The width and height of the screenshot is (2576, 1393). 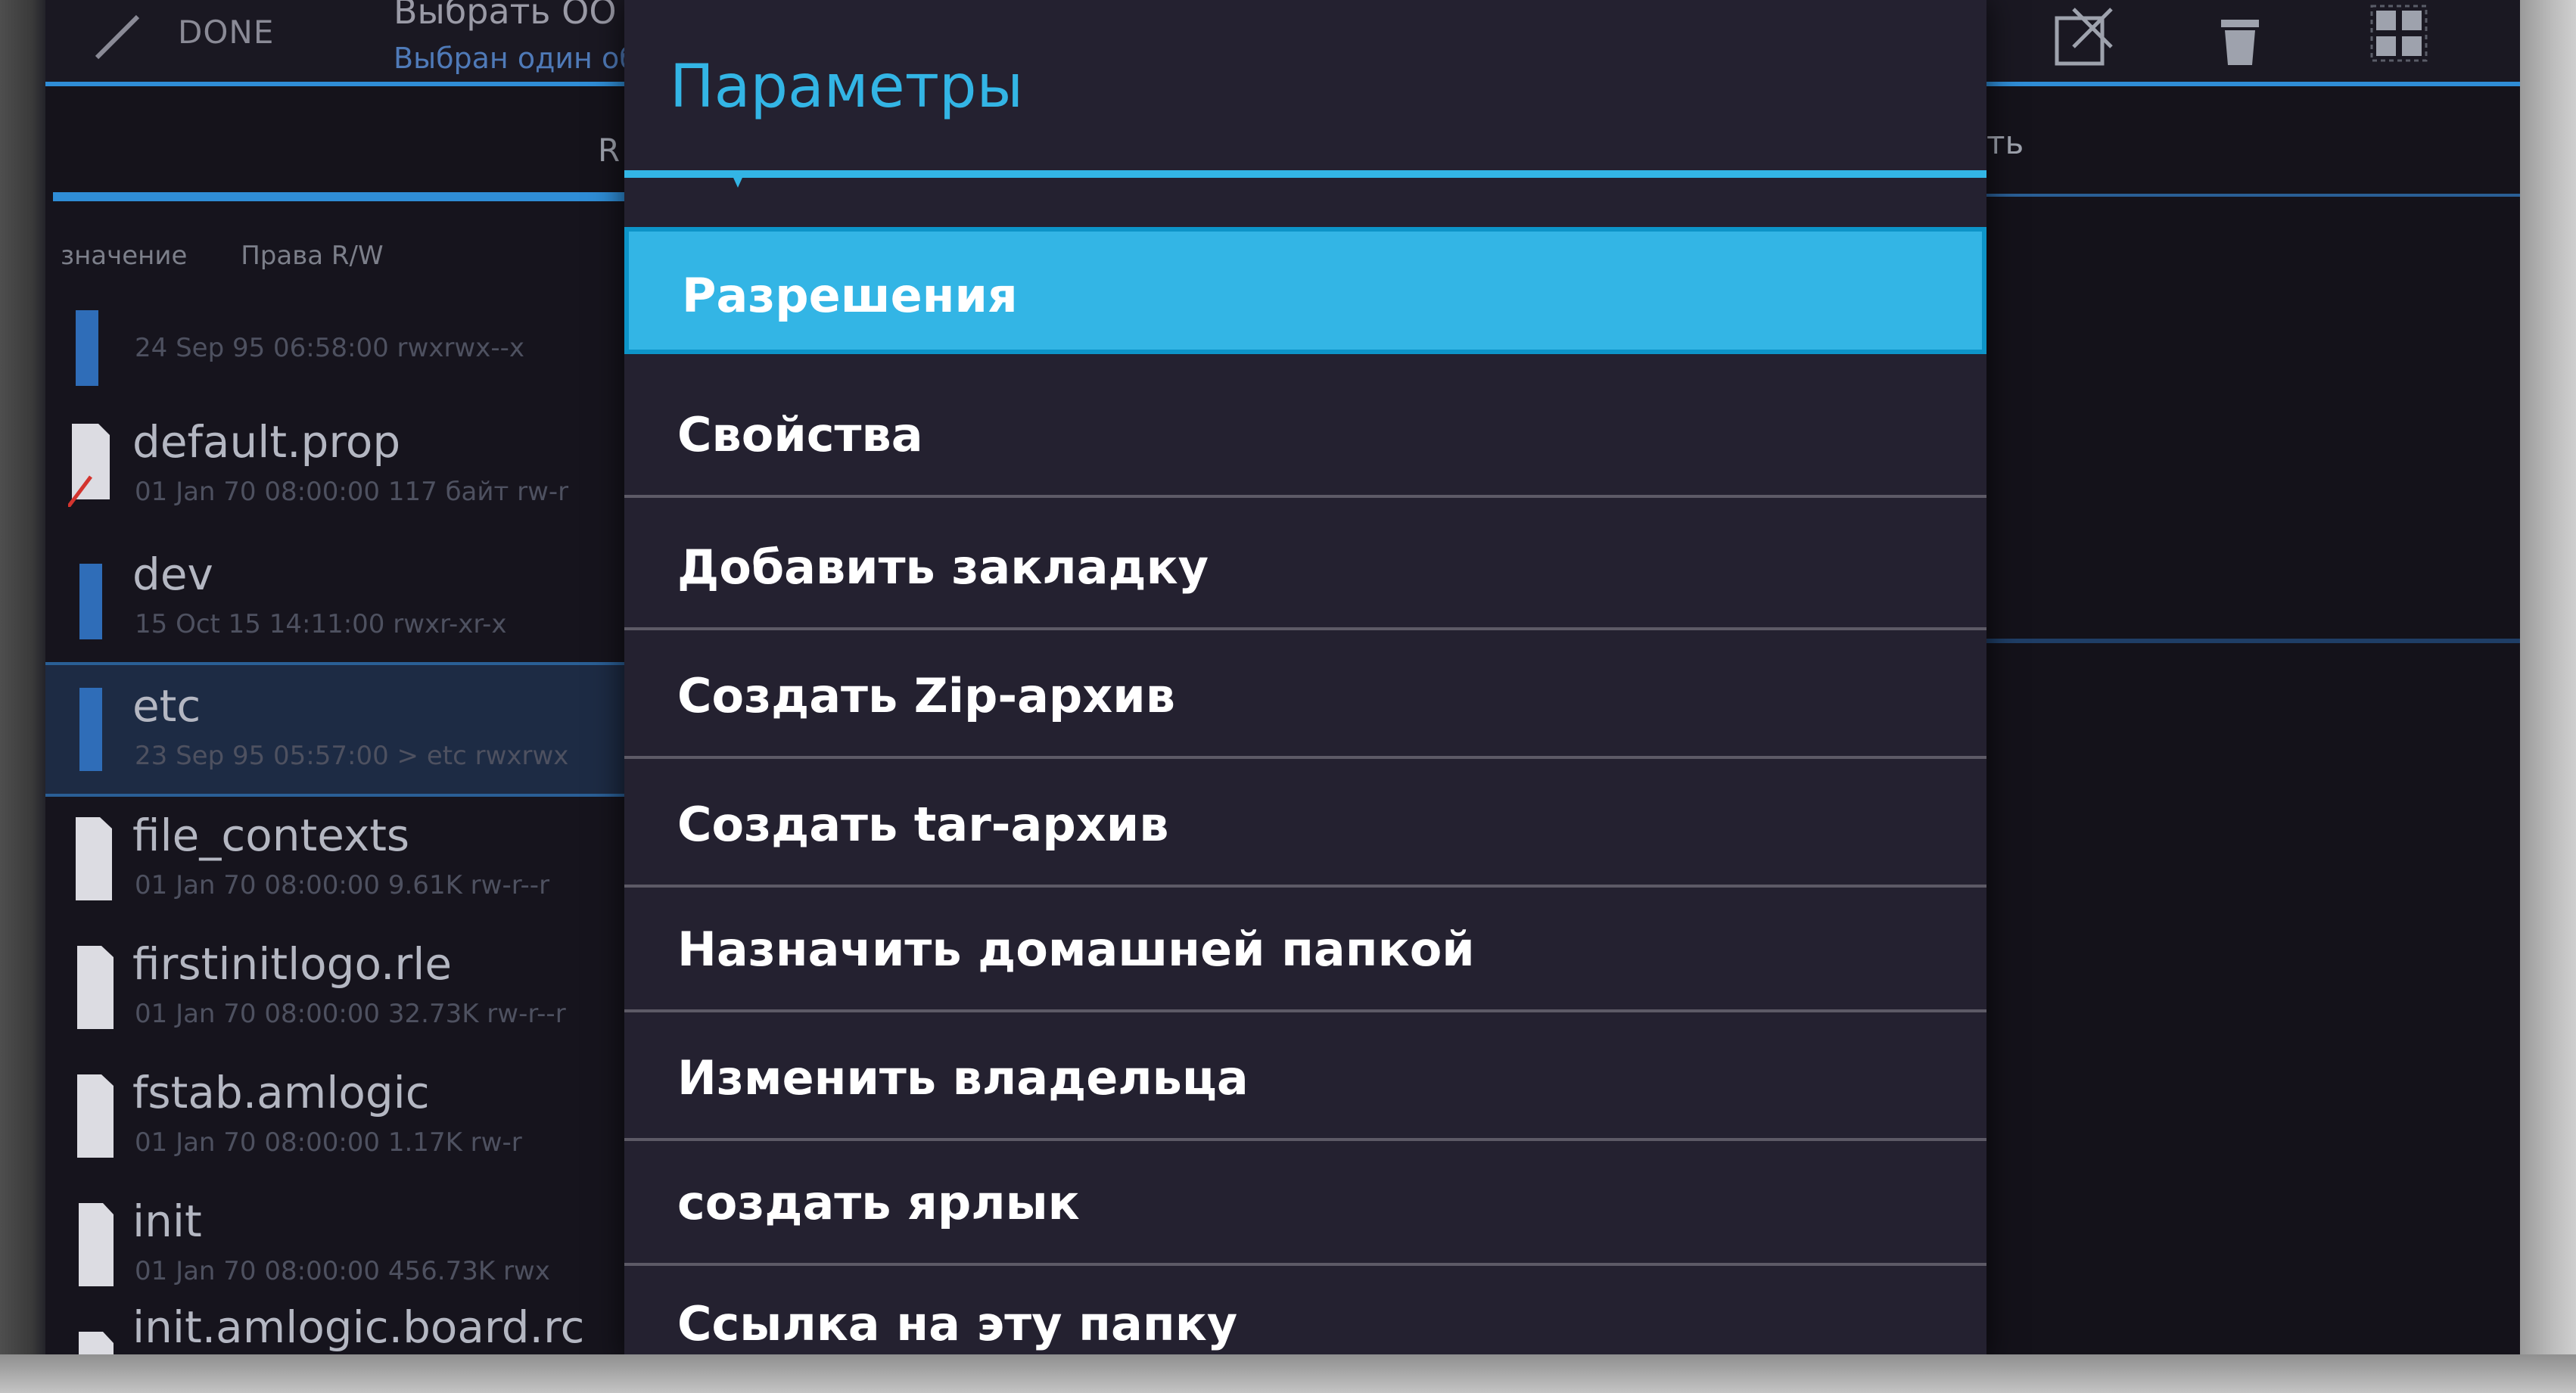 I want to click on caret-down-icon, so click(x=737, y=179).